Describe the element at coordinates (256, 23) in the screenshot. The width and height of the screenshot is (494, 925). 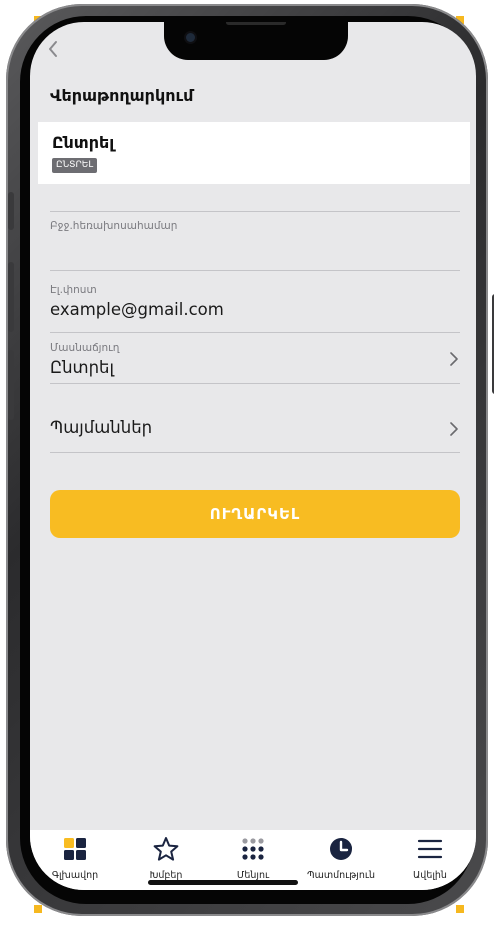
I see `speaker` at that location.